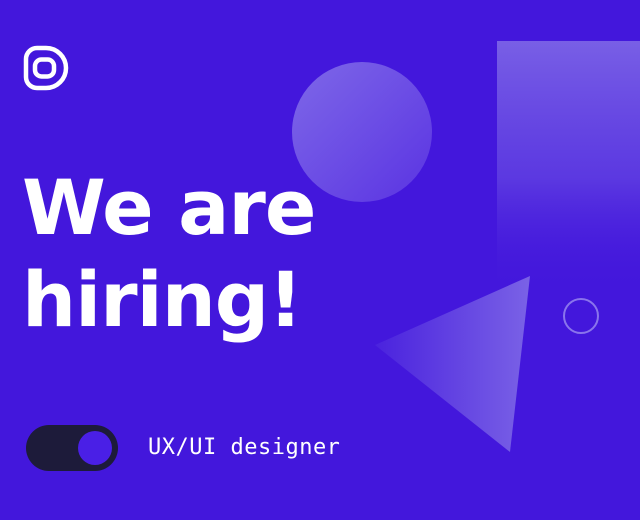 This screenshot has width=640, height=520. Describe the element at coordinates (452, 364) in the screenshot. I see `decor-triangle` at that location.